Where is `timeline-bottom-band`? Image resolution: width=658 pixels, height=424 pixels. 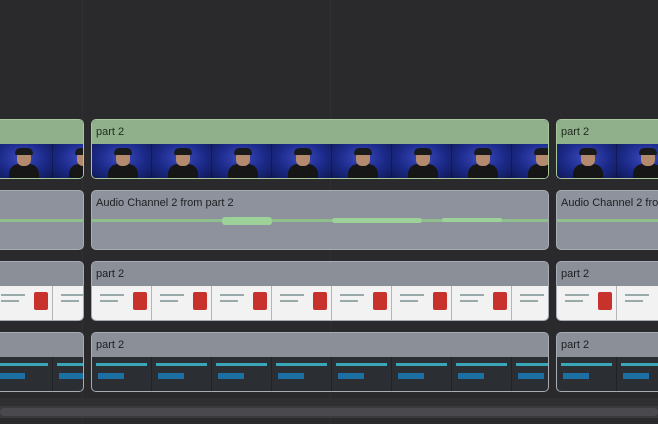 timeline-bottom-band is located at coordinates (329, 402).